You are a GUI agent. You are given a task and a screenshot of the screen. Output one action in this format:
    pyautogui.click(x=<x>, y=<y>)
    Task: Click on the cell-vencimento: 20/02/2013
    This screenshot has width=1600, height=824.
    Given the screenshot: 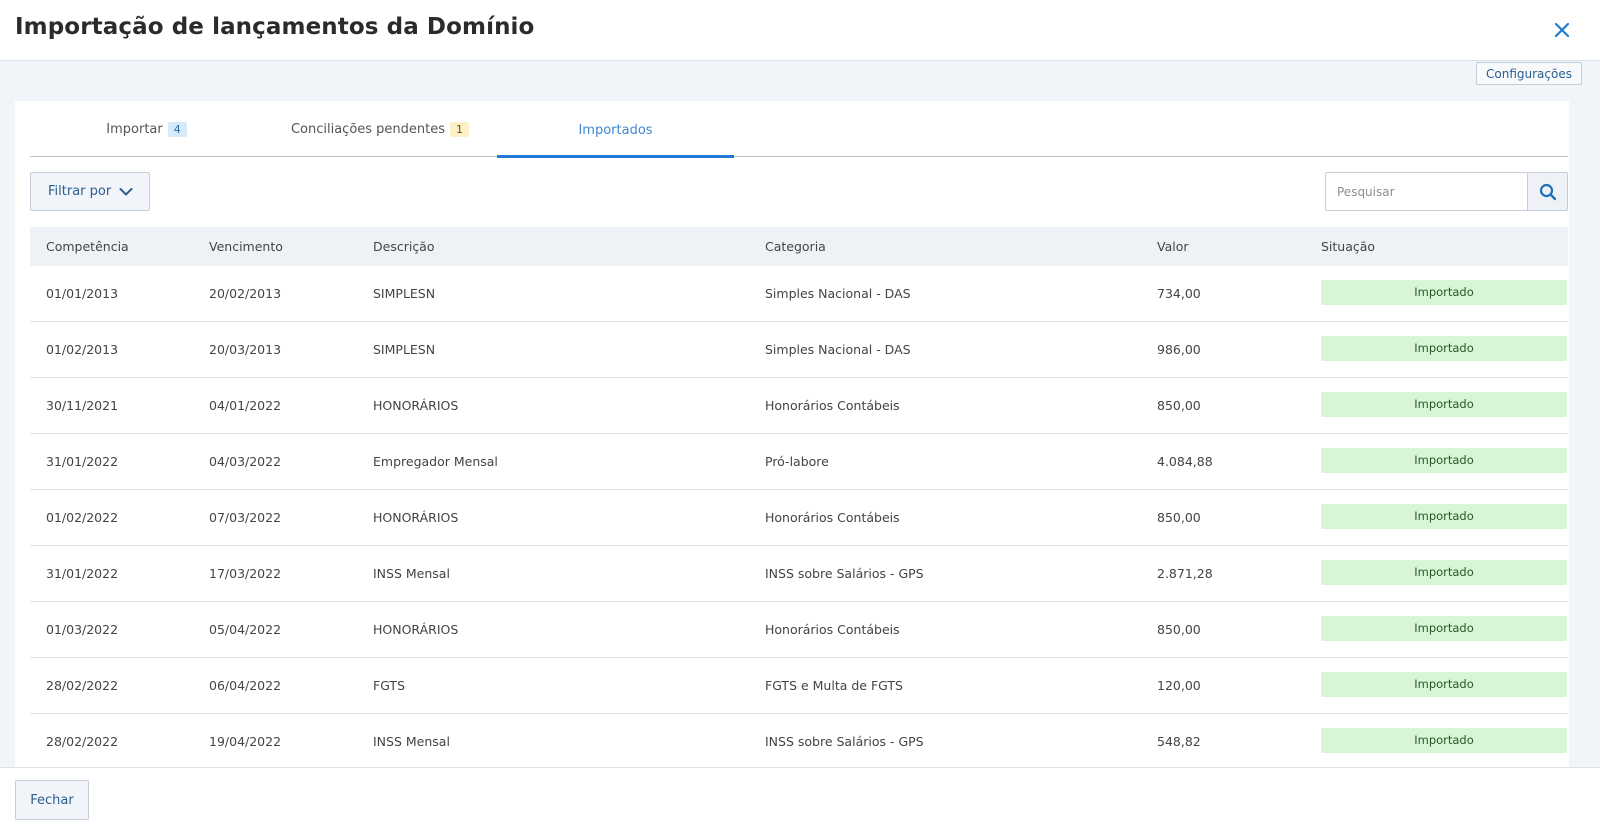 What is the action you would take?
    pyautogui.click(x=245, y=293)
    